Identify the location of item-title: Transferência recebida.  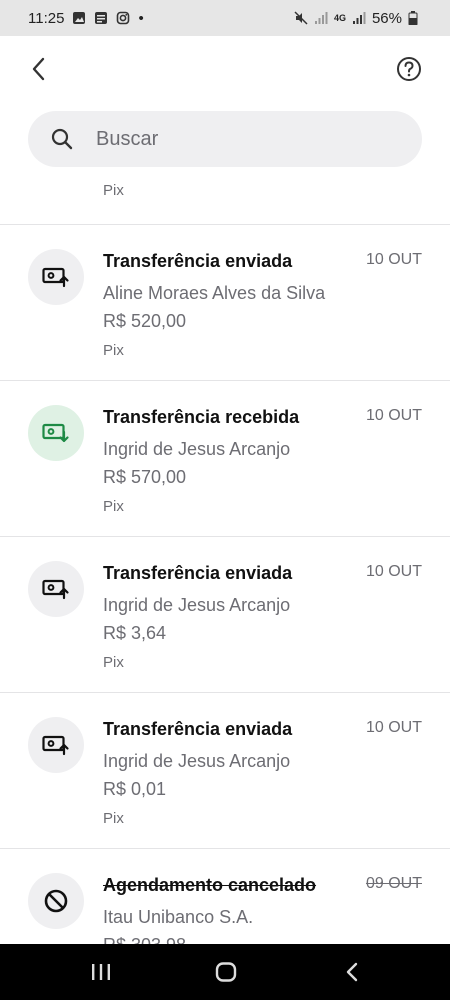
(201, 417).